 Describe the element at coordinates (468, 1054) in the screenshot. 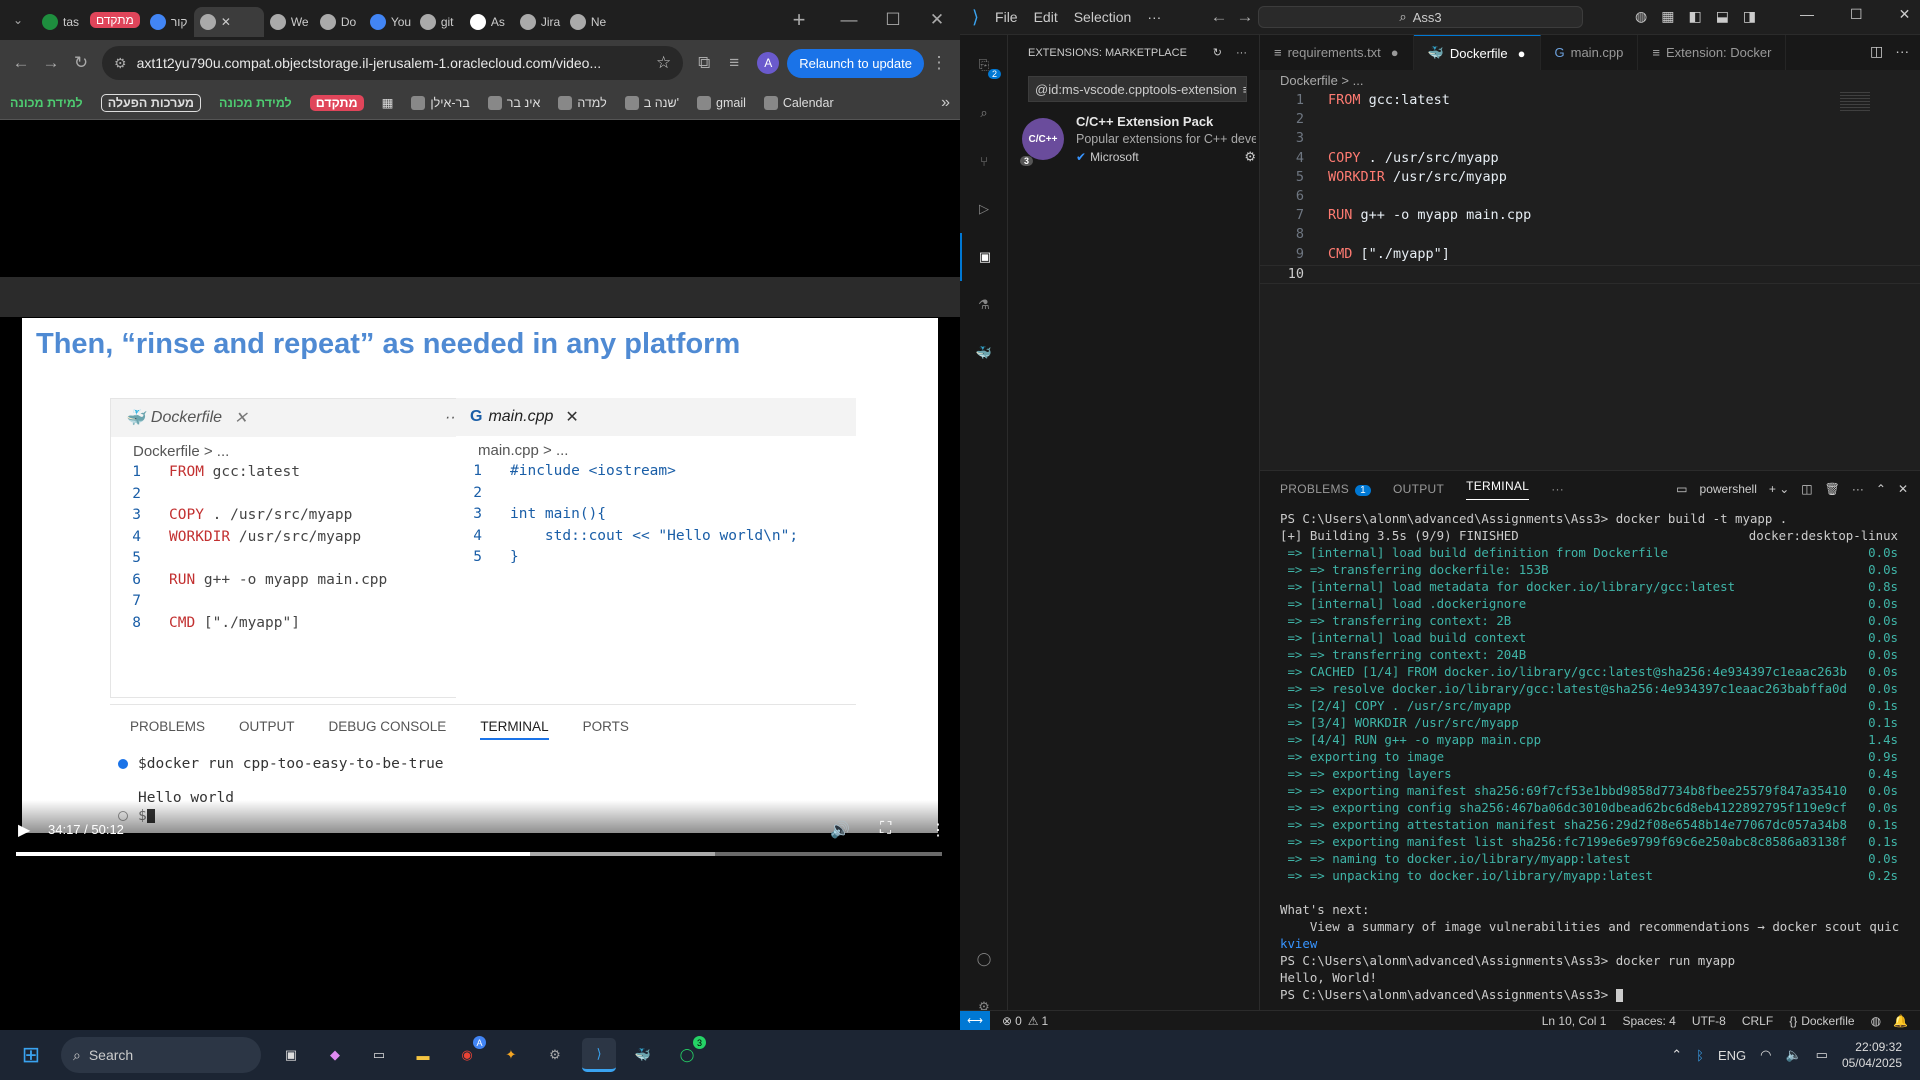

I see `chrome-icon: ◉ A` at that location.